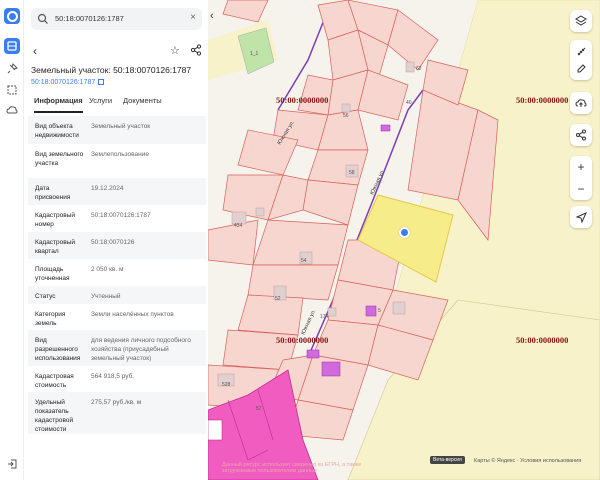 The height and width of the screenshot is (480, 600). Describe the element at coordinates (419, 69) in the screenshot. I see `parcel-number: 62` at that location.